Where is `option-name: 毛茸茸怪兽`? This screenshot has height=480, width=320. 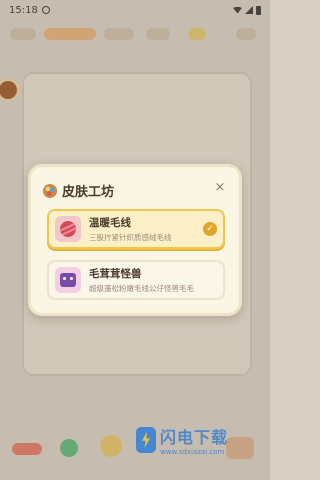
option-name: 毛茸茸怪兽 is located at coordinates (115, 274).